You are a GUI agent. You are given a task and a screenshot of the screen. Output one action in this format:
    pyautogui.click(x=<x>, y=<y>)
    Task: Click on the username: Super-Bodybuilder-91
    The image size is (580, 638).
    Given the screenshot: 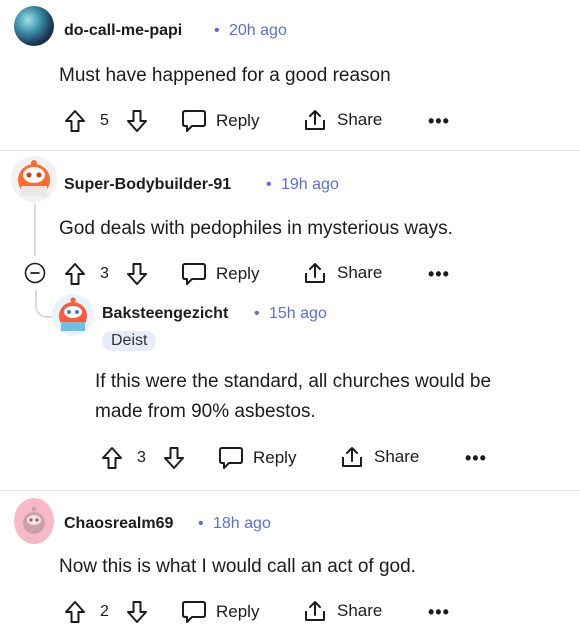 What is the action you would take?
    pyautogui.click(x=147, y=185)
    